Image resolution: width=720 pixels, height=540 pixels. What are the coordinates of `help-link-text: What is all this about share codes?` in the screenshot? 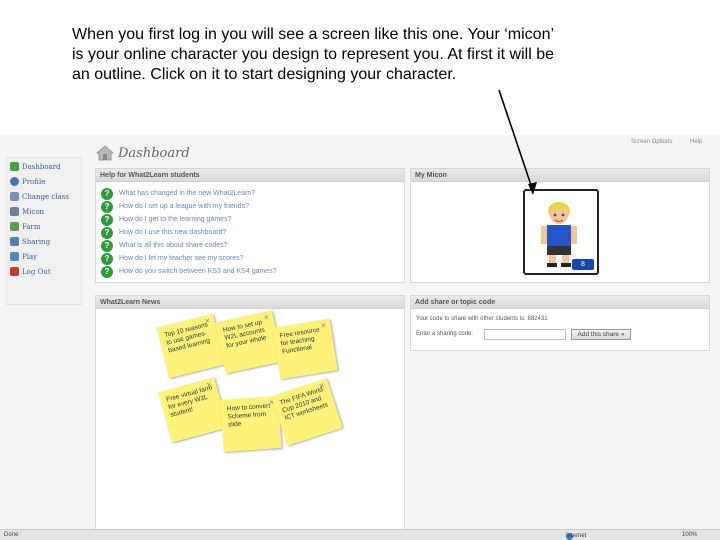 It's located at (173, 245).